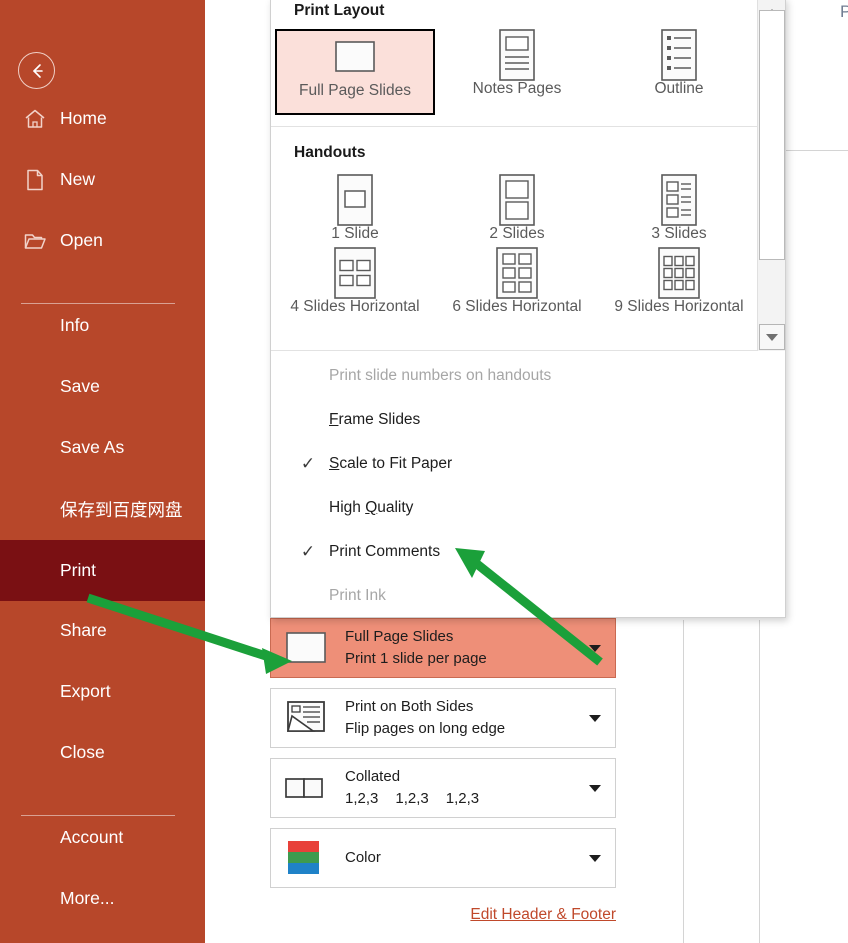  I want to click on back-arrow-icon, so click(36, 70).